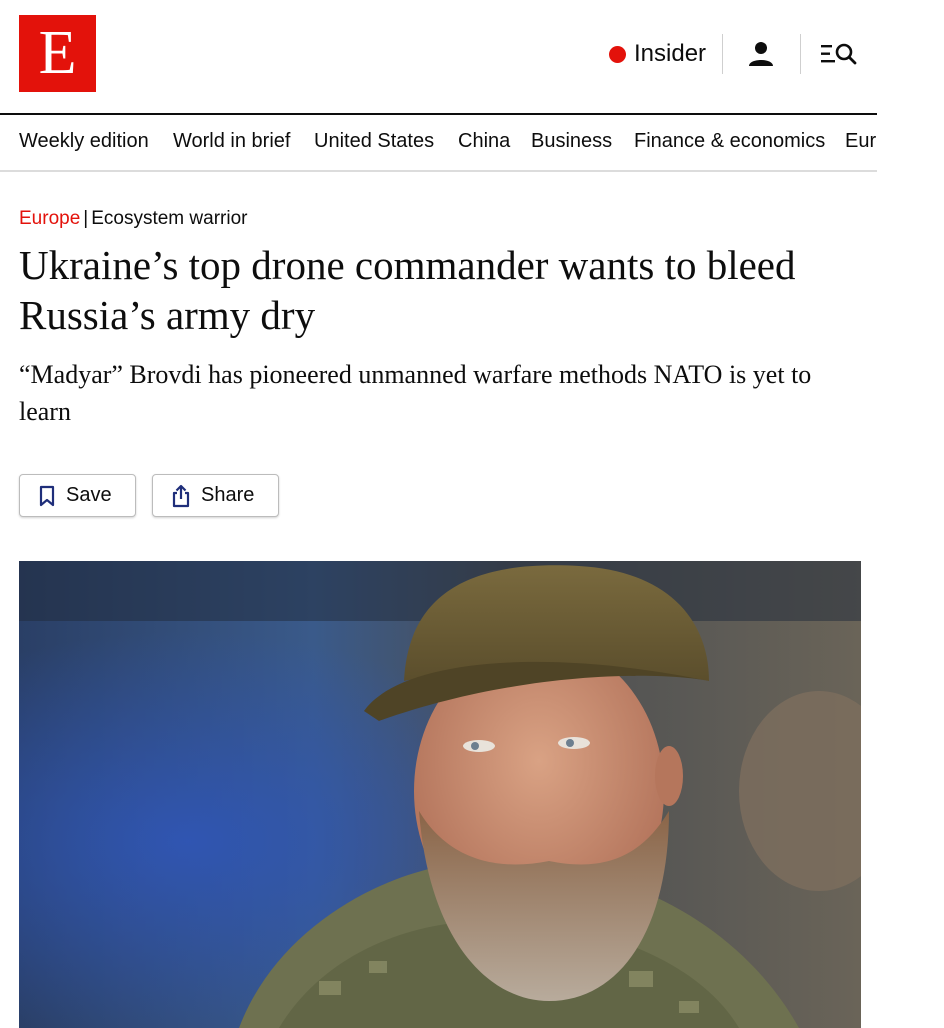 Image resolution: width=944 pixels, height=1028 pixels. I want to click on rubric: Ecosystem warrior, so click(169, 218).